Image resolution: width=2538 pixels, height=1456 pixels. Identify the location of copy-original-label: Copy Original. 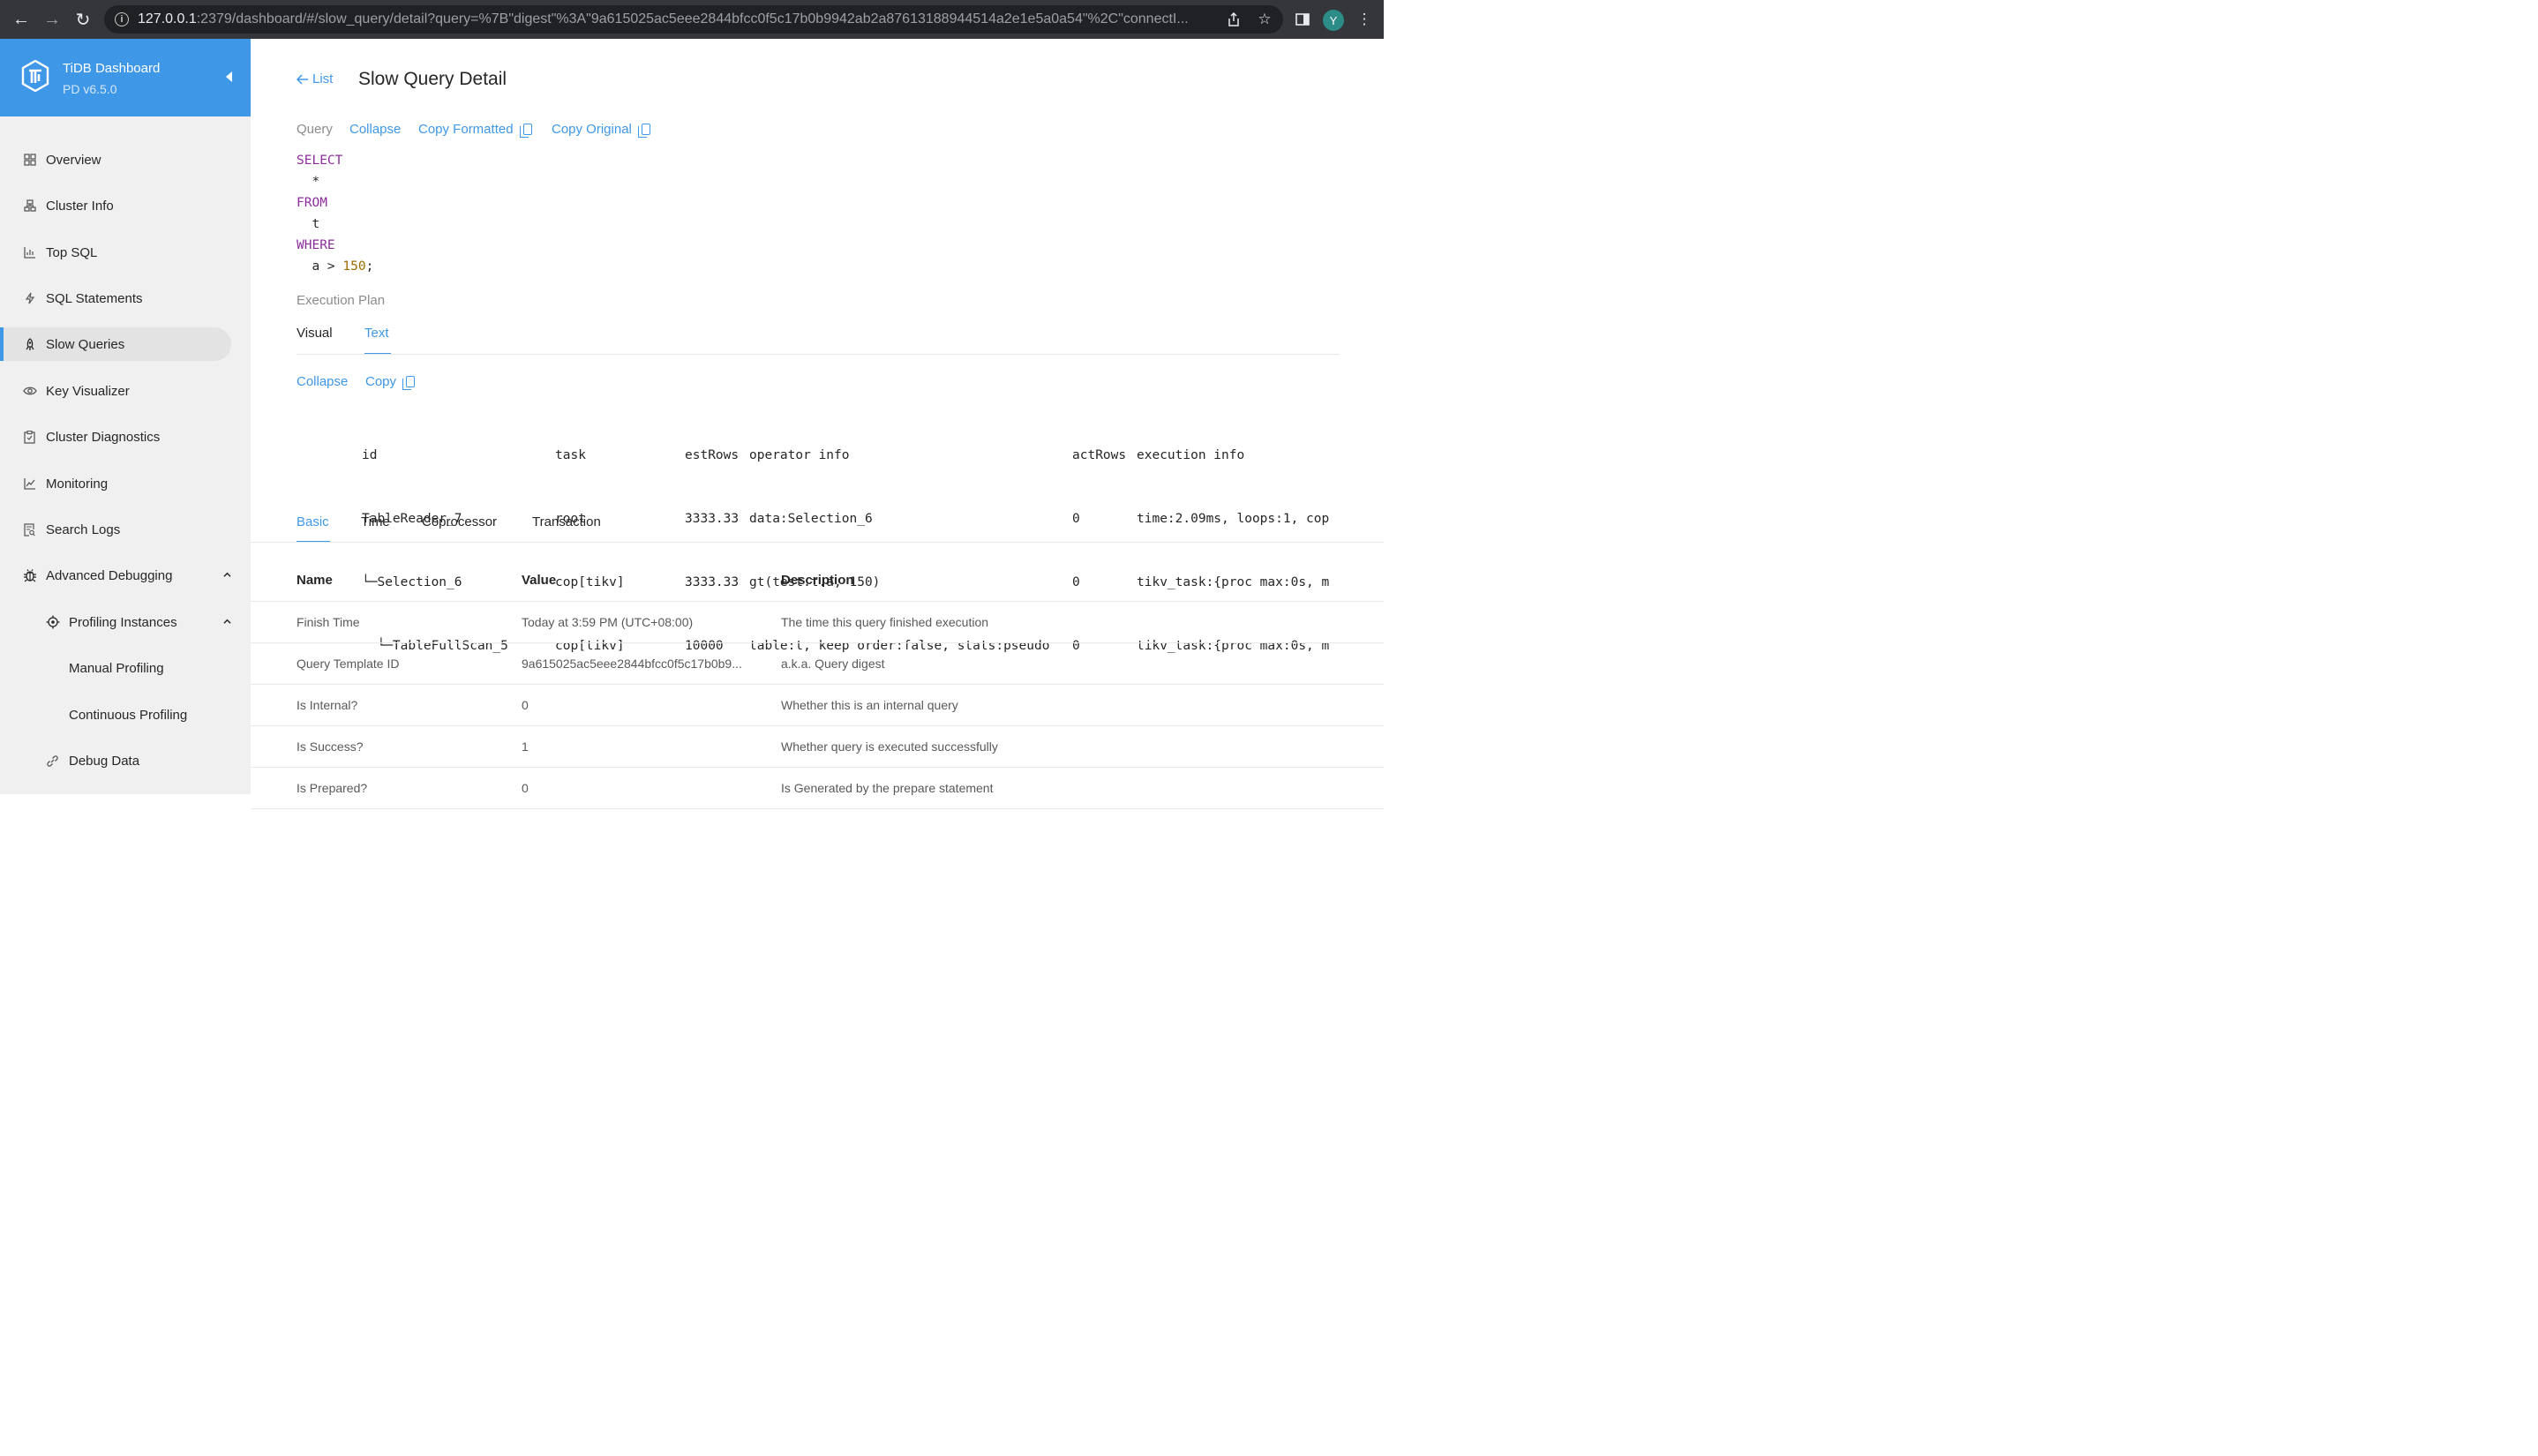
(592, 129).